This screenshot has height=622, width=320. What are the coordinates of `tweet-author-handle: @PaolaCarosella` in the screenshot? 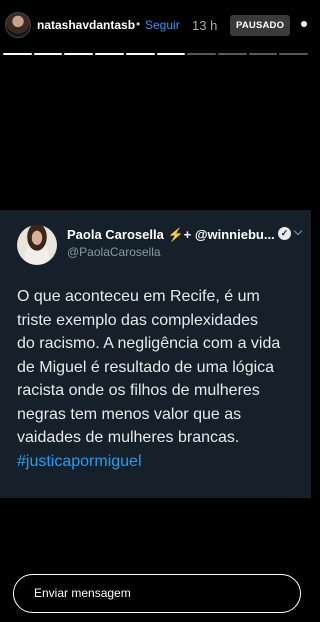 It's located at (114, 252).